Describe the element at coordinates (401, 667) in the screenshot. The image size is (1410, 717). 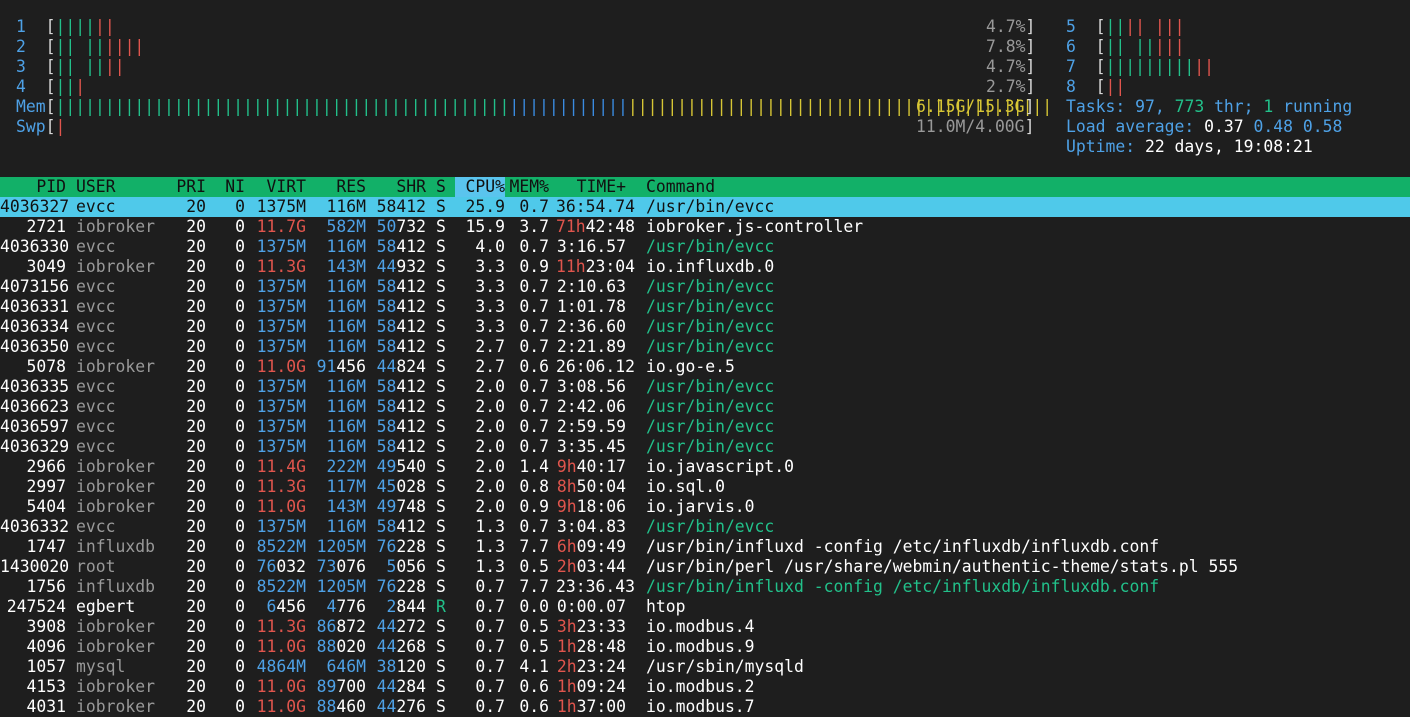
I see `cell-shr: 38120` at that location.